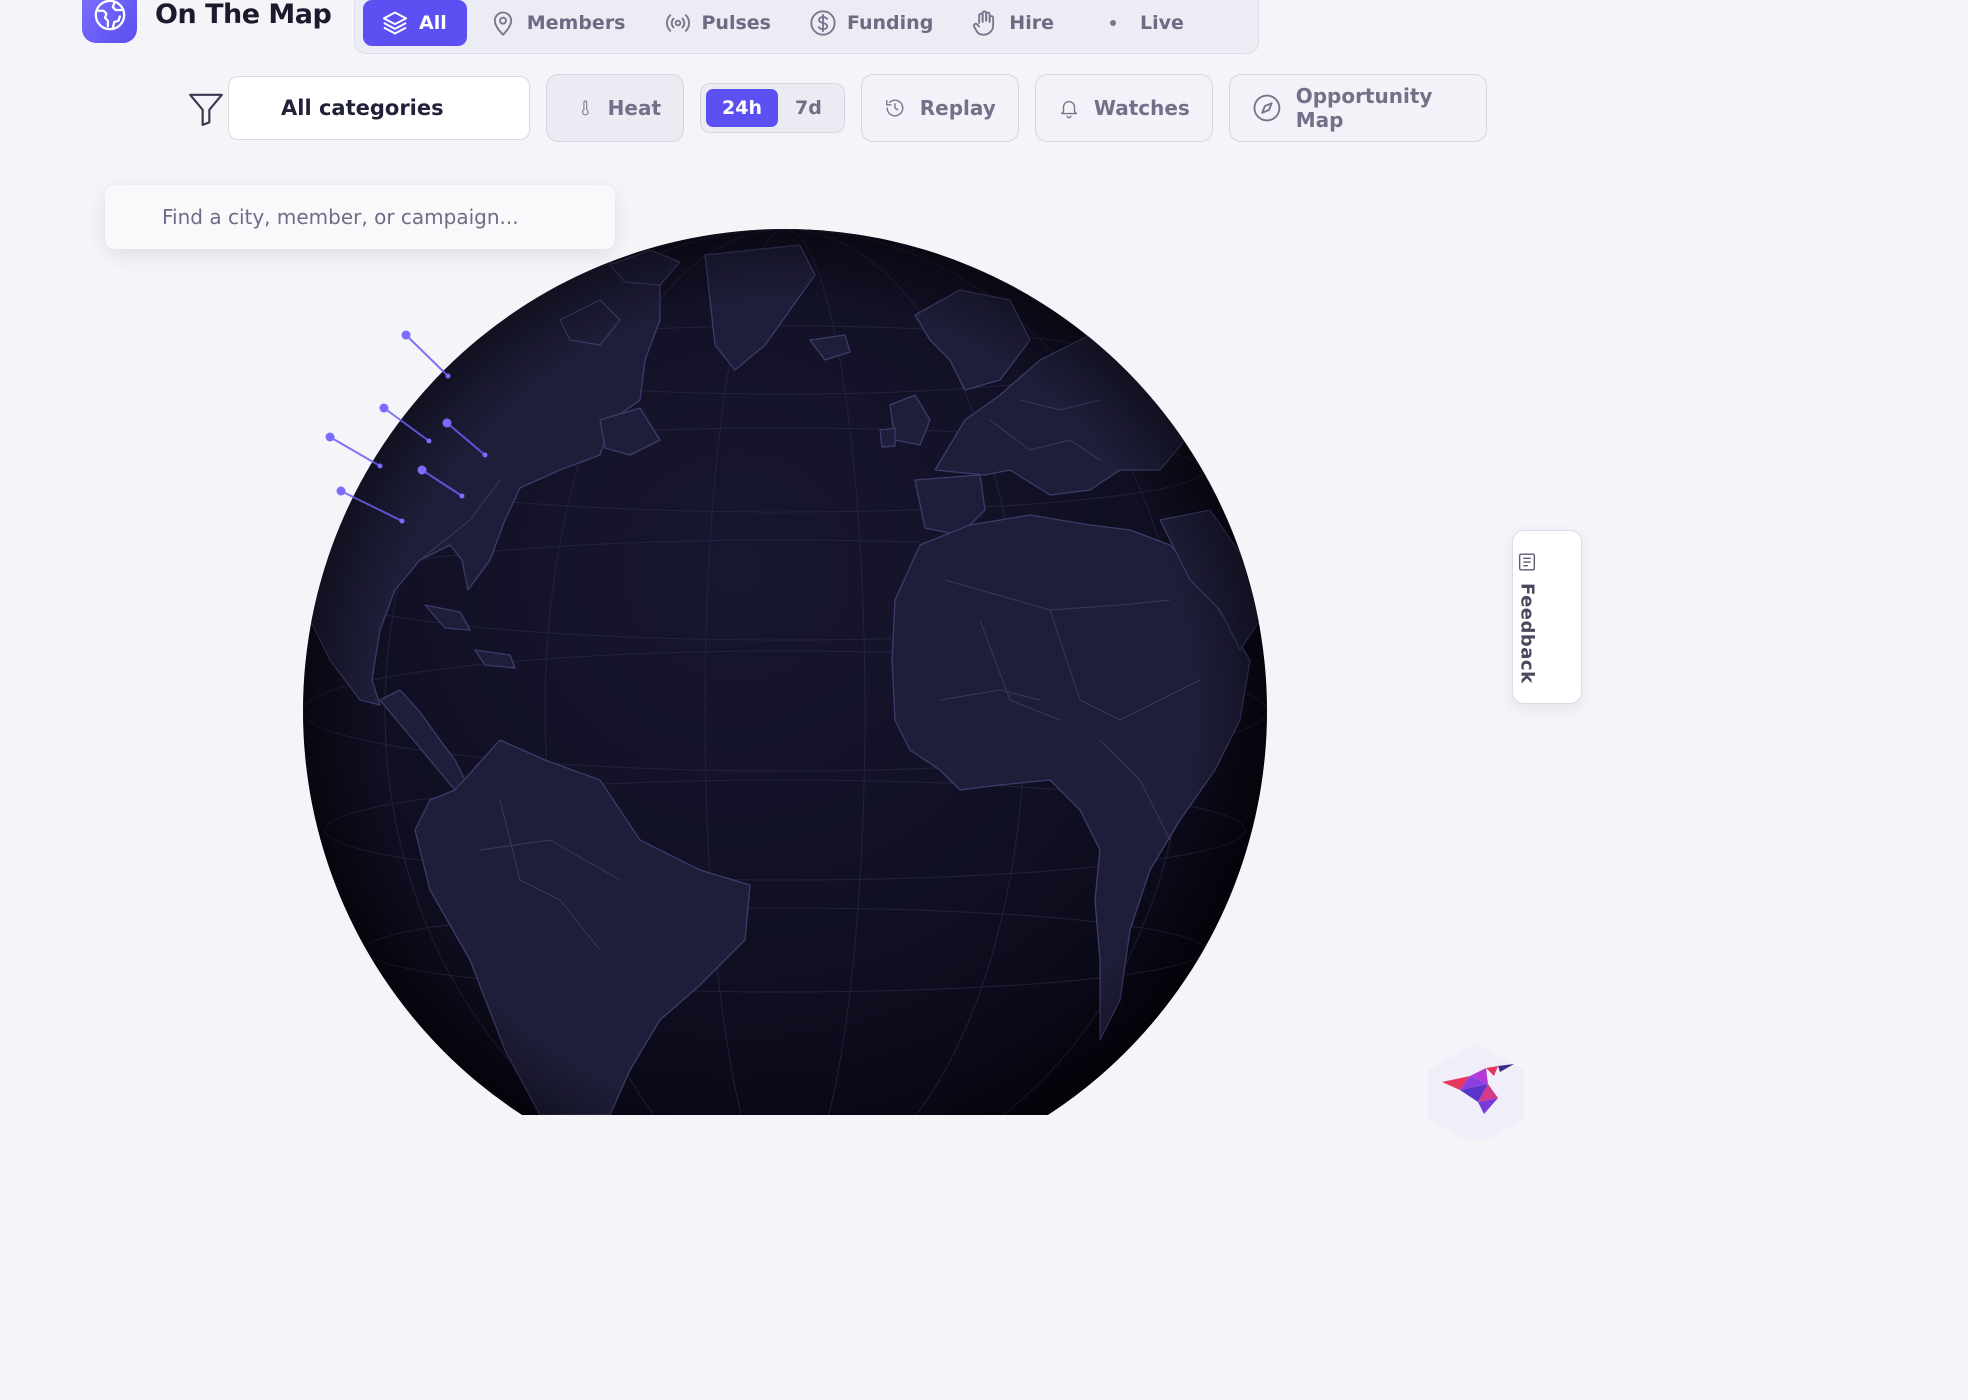 This screenshot has height=1400, width=1968. I want to click on hummingbird-icon, so click(1476, 1095).